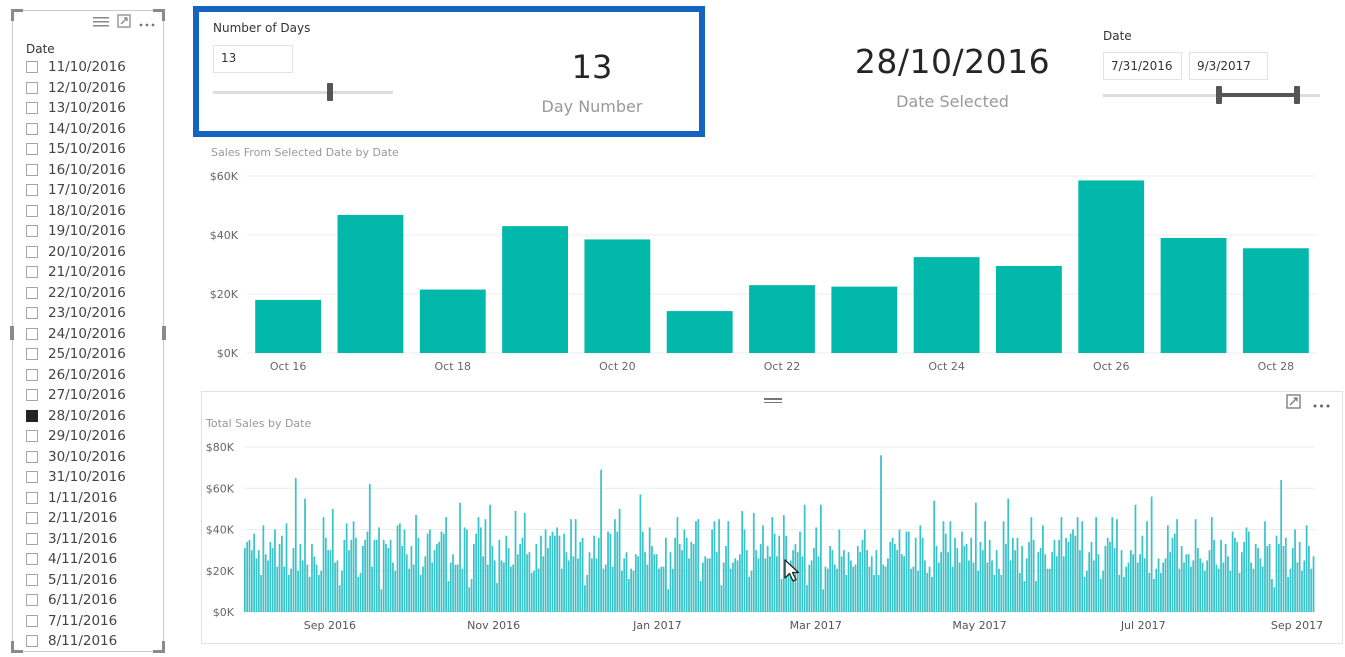 The image size is (1345, 657). Describe the element at coordinates (164, 333) in the screenshot. I see `resize-handle-right` at that location.